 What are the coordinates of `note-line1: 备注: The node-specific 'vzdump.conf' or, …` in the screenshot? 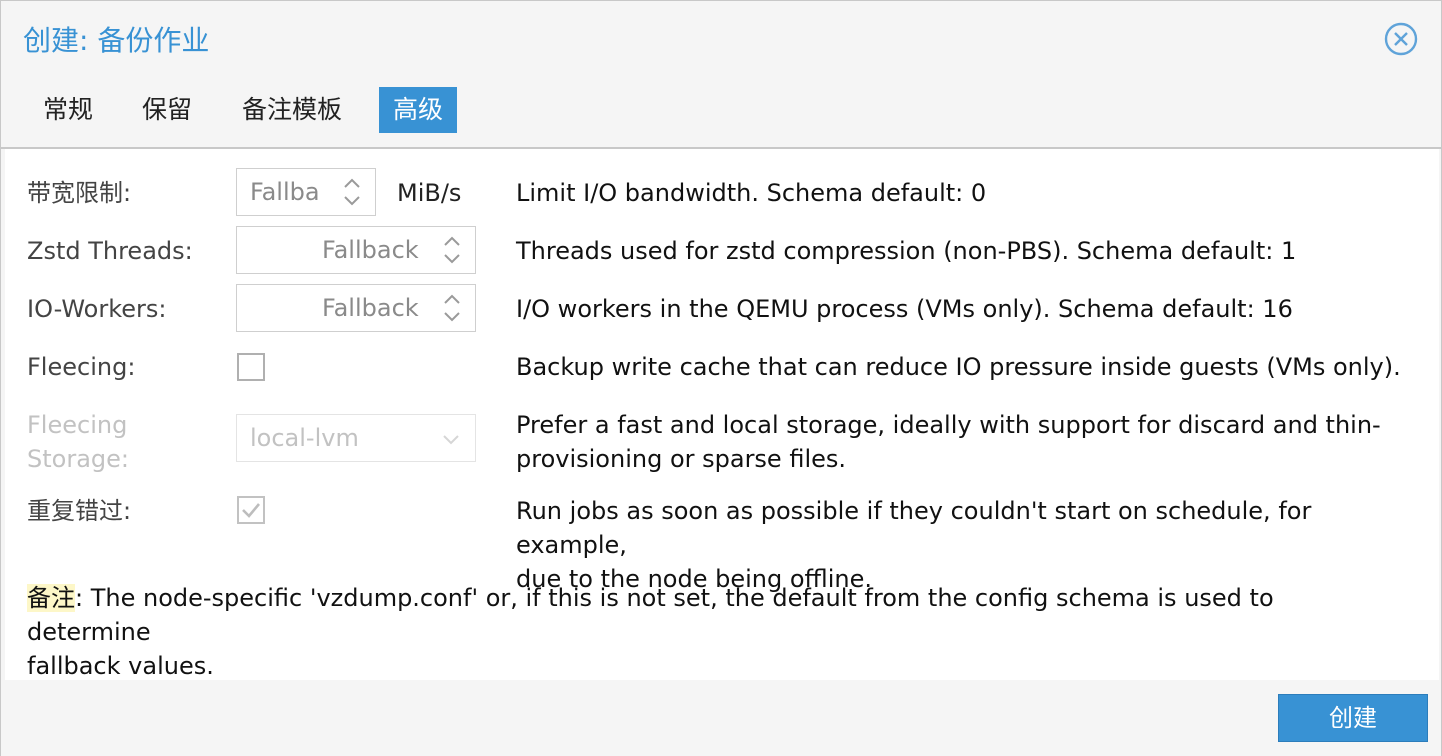 It's located at (697, 615).